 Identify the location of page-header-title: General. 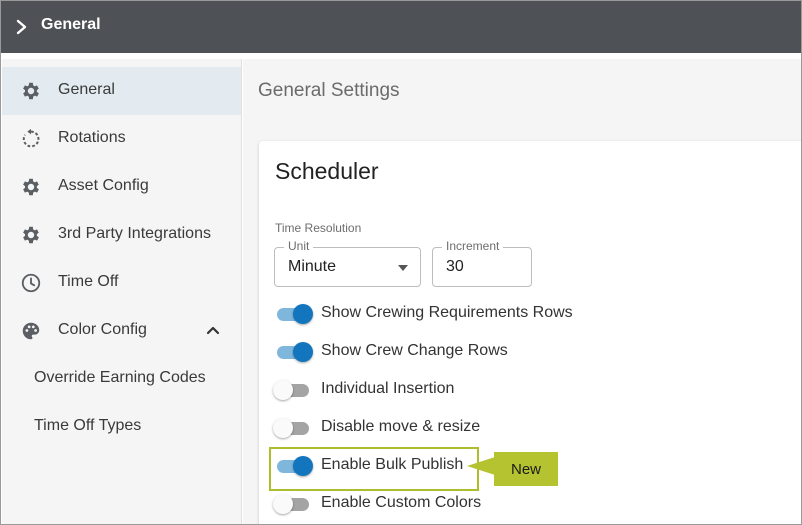
(71, 24).